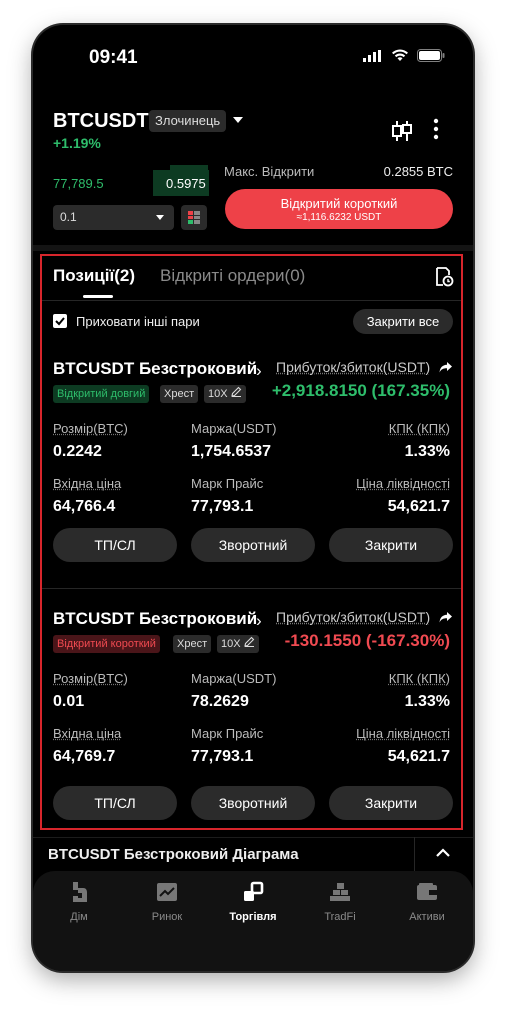  What do you see at coordinates (340, 917) in the screenshot?
I see `nav-label: TradFi` at bounding box center [340, 917].